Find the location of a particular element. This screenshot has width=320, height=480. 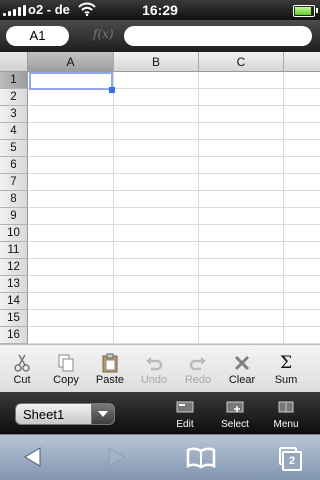

edit-label: Edit is located at coordinates (185, 424).